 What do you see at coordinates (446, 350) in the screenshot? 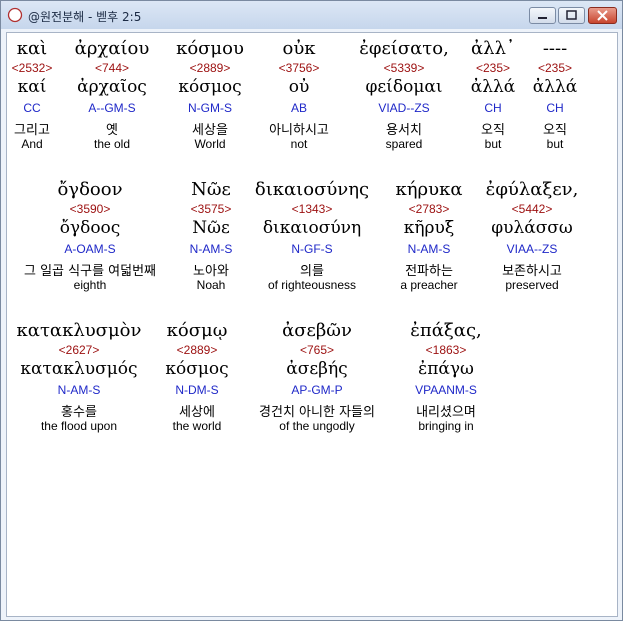
I see `strong-number: <1863>` at bounding box center [446, 350].